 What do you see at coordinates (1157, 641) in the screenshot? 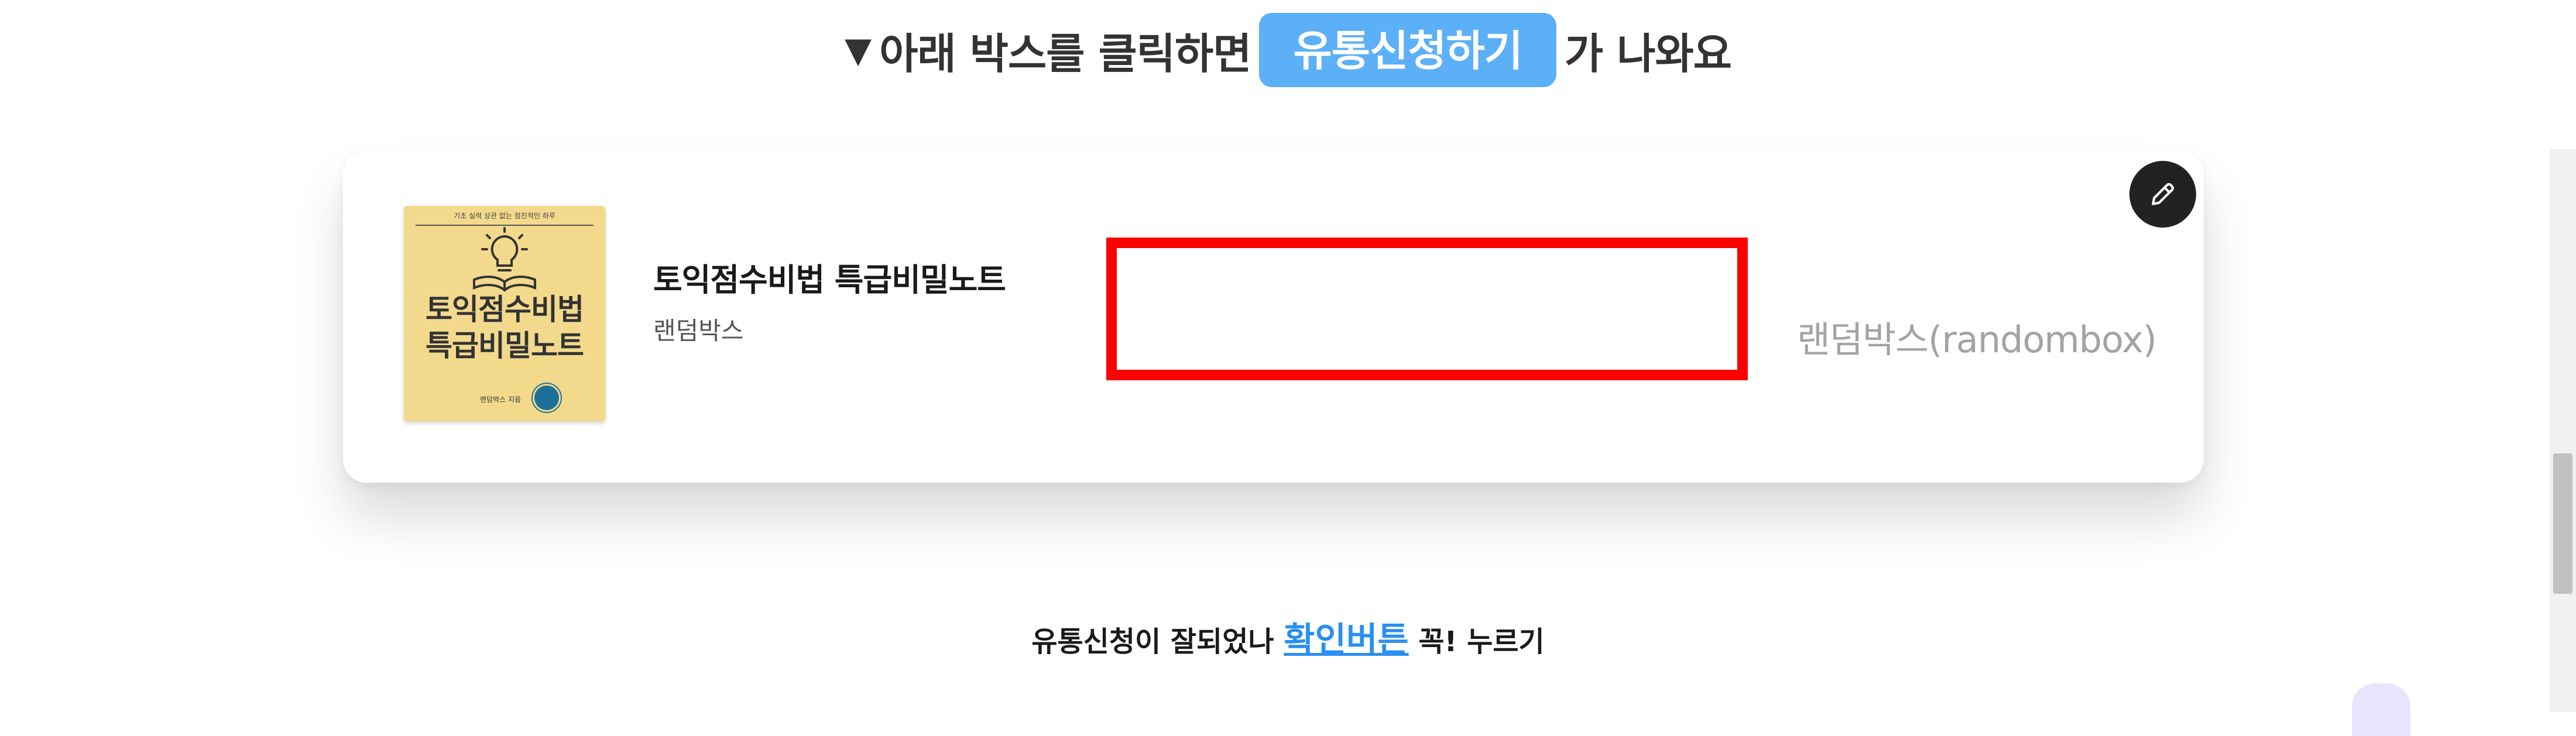
I see `confirm-text-before: 유통신청이 잘되었나` at bounding box center [1157, 641].